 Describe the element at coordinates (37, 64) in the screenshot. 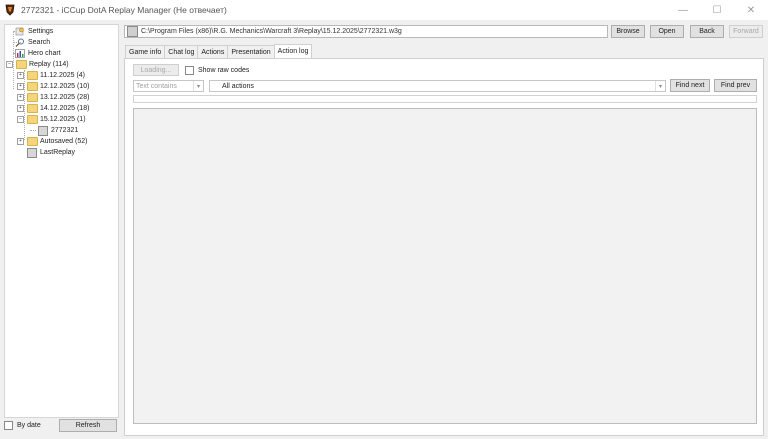

I see `tree-item-replay: − Replay (114)` at that location.